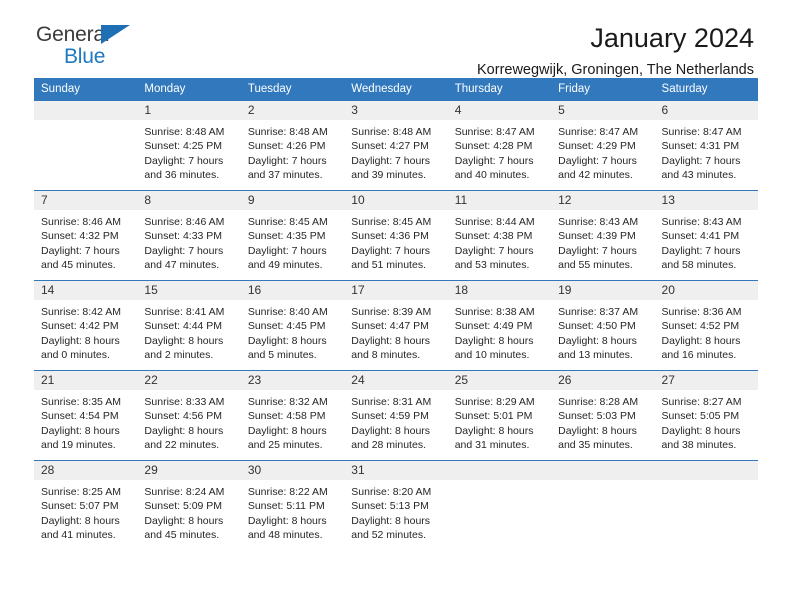 The height and width of the screenshot is (612, 792). What do you see at coordinates (700, 236) in the screenshot?
I see `sunset-text: Sunset: 4:41 PM` at bounding box center [700, 236].